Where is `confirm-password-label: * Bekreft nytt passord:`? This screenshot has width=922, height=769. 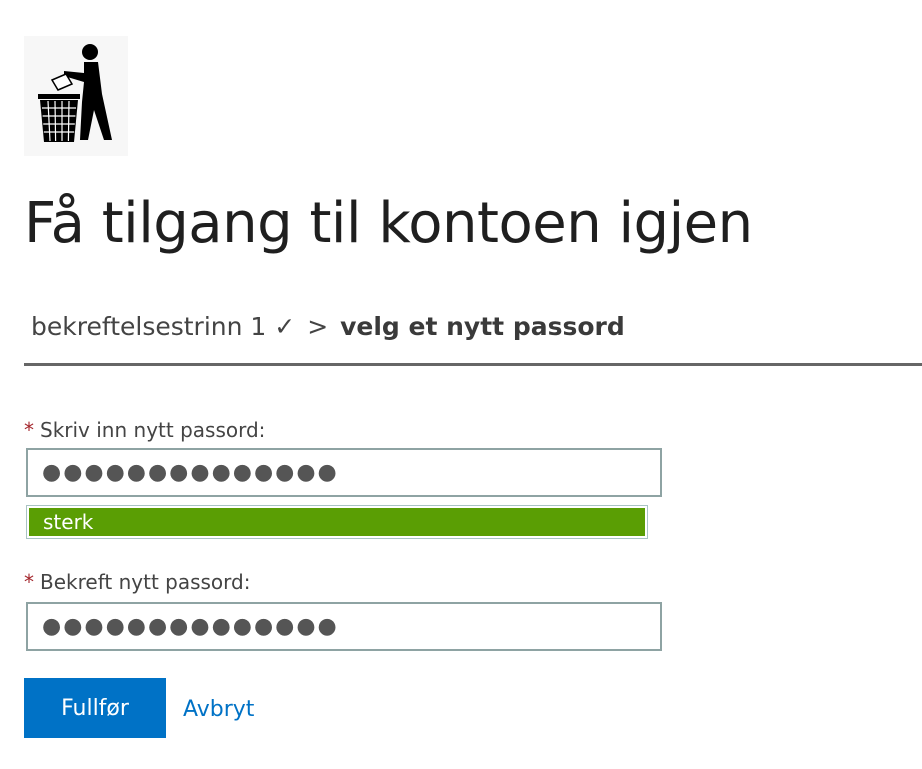
confirm-password-label: * Bekreft nytt passord: is located at coordinates (137, 582).